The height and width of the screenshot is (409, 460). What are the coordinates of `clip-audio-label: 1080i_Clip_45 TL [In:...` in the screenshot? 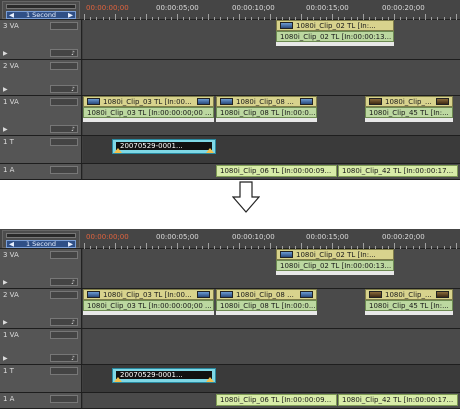 It's located at (409, 305).